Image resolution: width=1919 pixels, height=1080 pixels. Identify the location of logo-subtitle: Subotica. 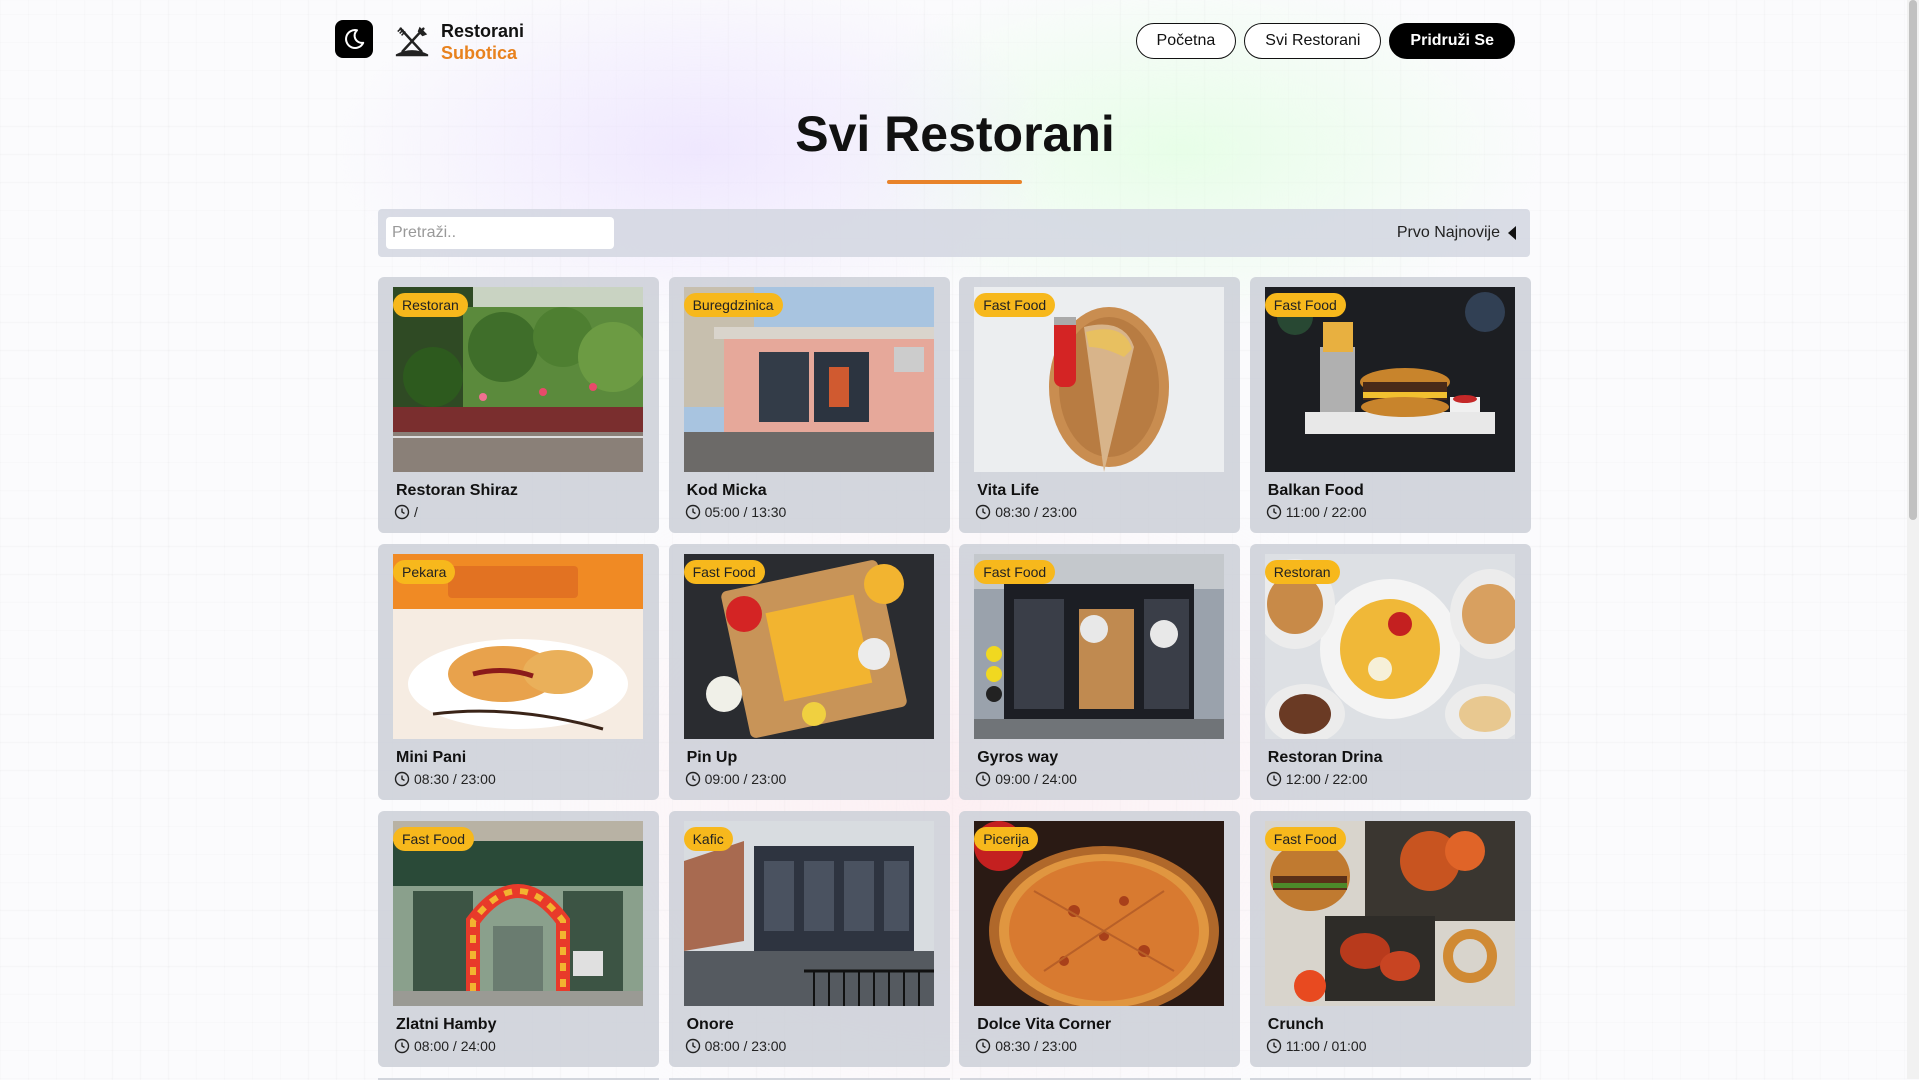
(479, 53).